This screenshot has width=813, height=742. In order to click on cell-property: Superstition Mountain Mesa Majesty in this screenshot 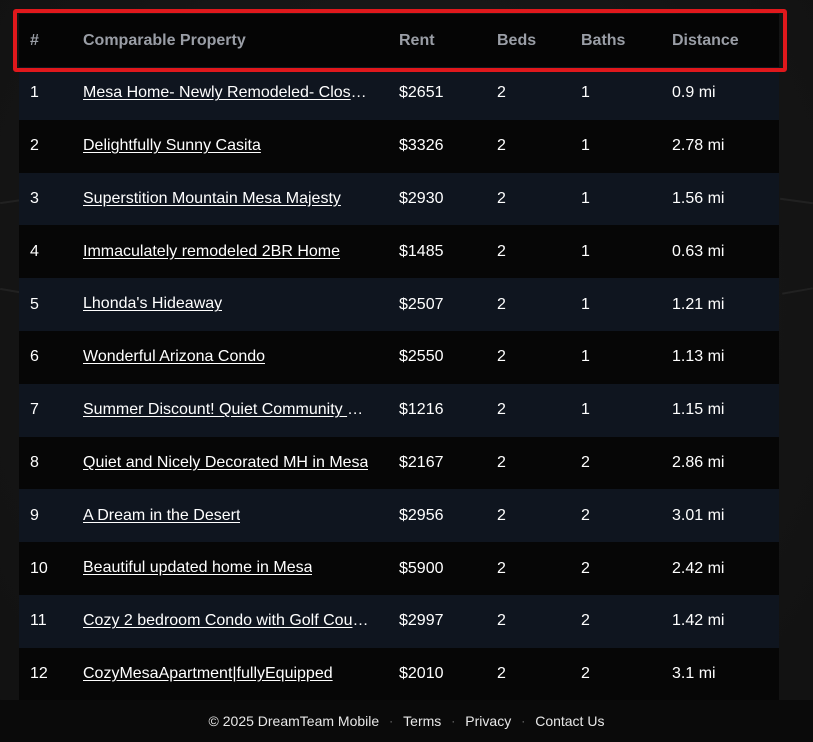, I will do `click(241, 199)`.